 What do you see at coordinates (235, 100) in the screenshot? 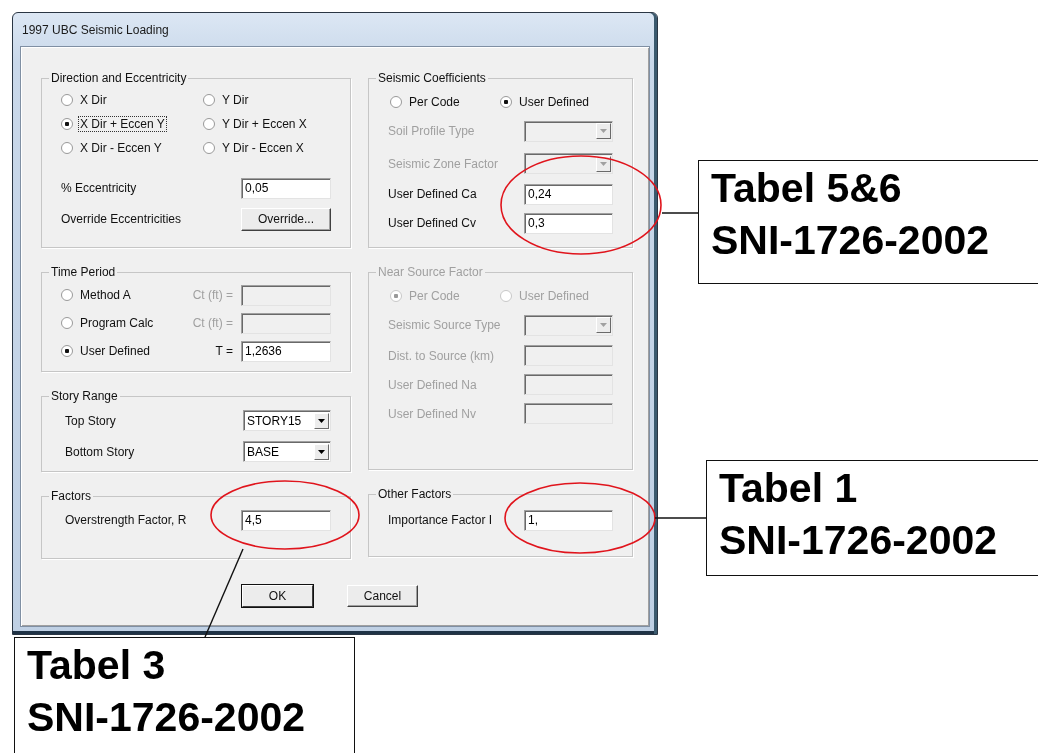
I see `radio-label: Y Dir` at bounding box center [235, 100].